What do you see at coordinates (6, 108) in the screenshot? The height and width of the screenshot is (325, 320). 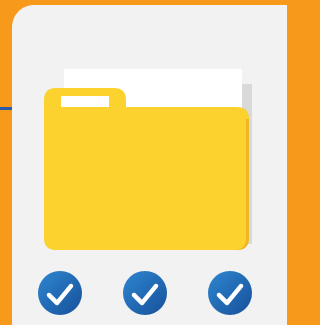 I see `accent-line` at bounding box center [6, 108].